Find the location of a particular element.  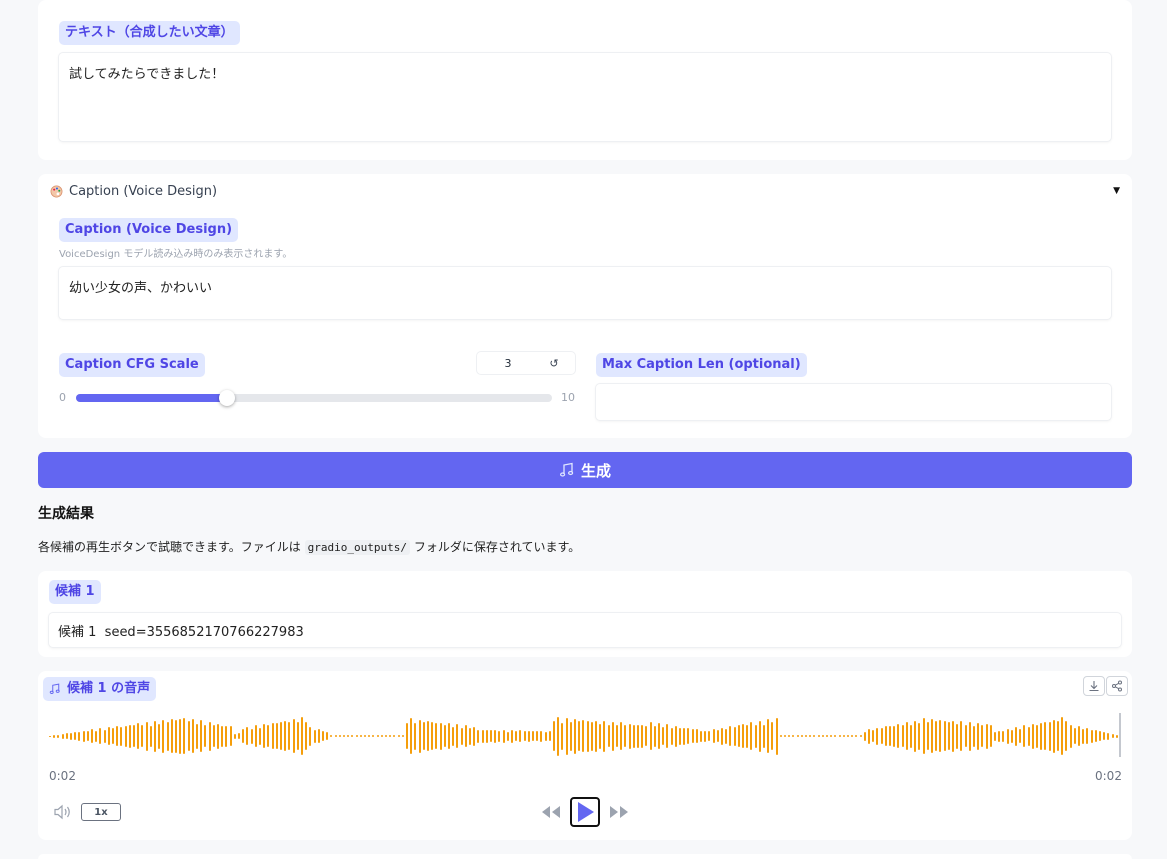

max-caption-len-input is located at coordinates (853, 402).